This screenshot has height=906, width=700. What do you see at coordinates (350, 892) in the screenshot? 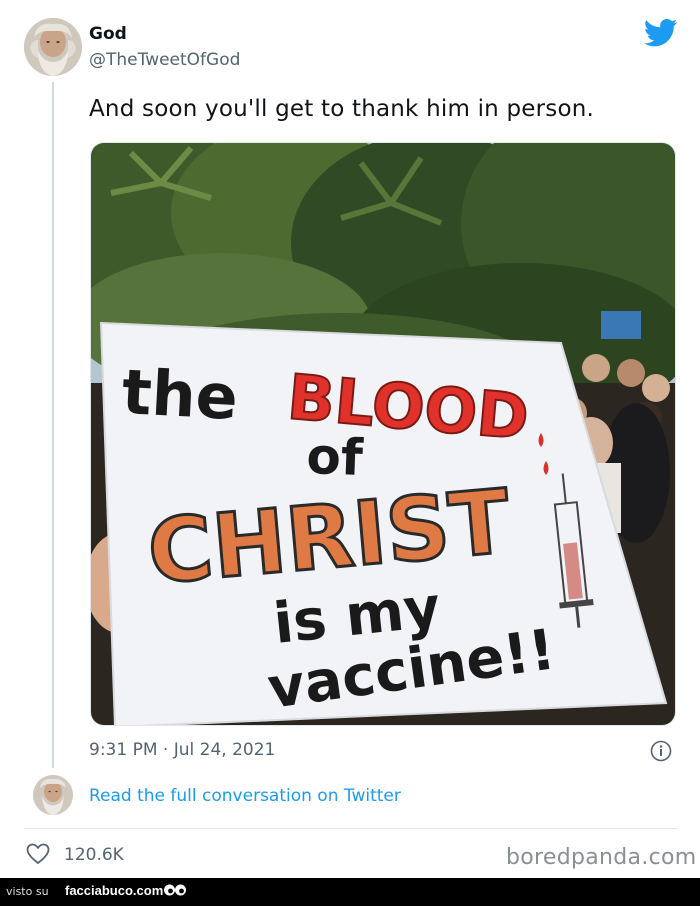
I see `footer-bar: visto su facciabuco.com` at bounding box center [350, 892].